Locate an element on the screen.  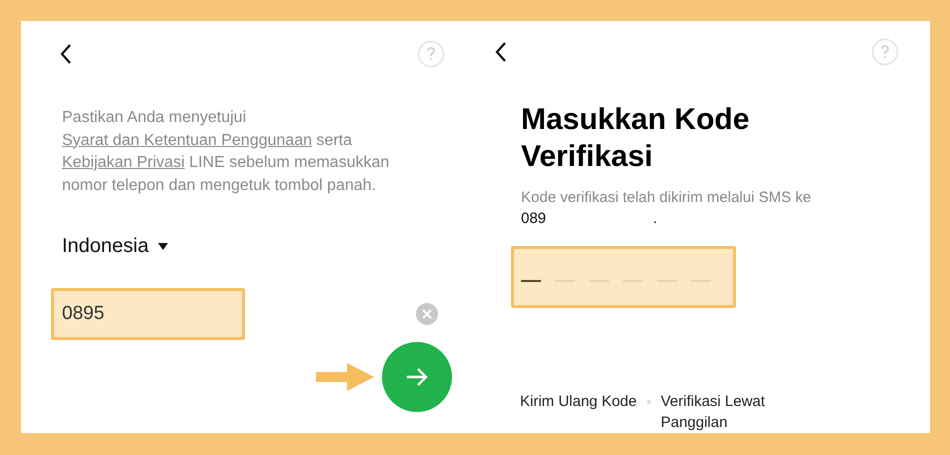
page-title: Masukkan Kode Verifikasi is located at coordinates (635, 138).